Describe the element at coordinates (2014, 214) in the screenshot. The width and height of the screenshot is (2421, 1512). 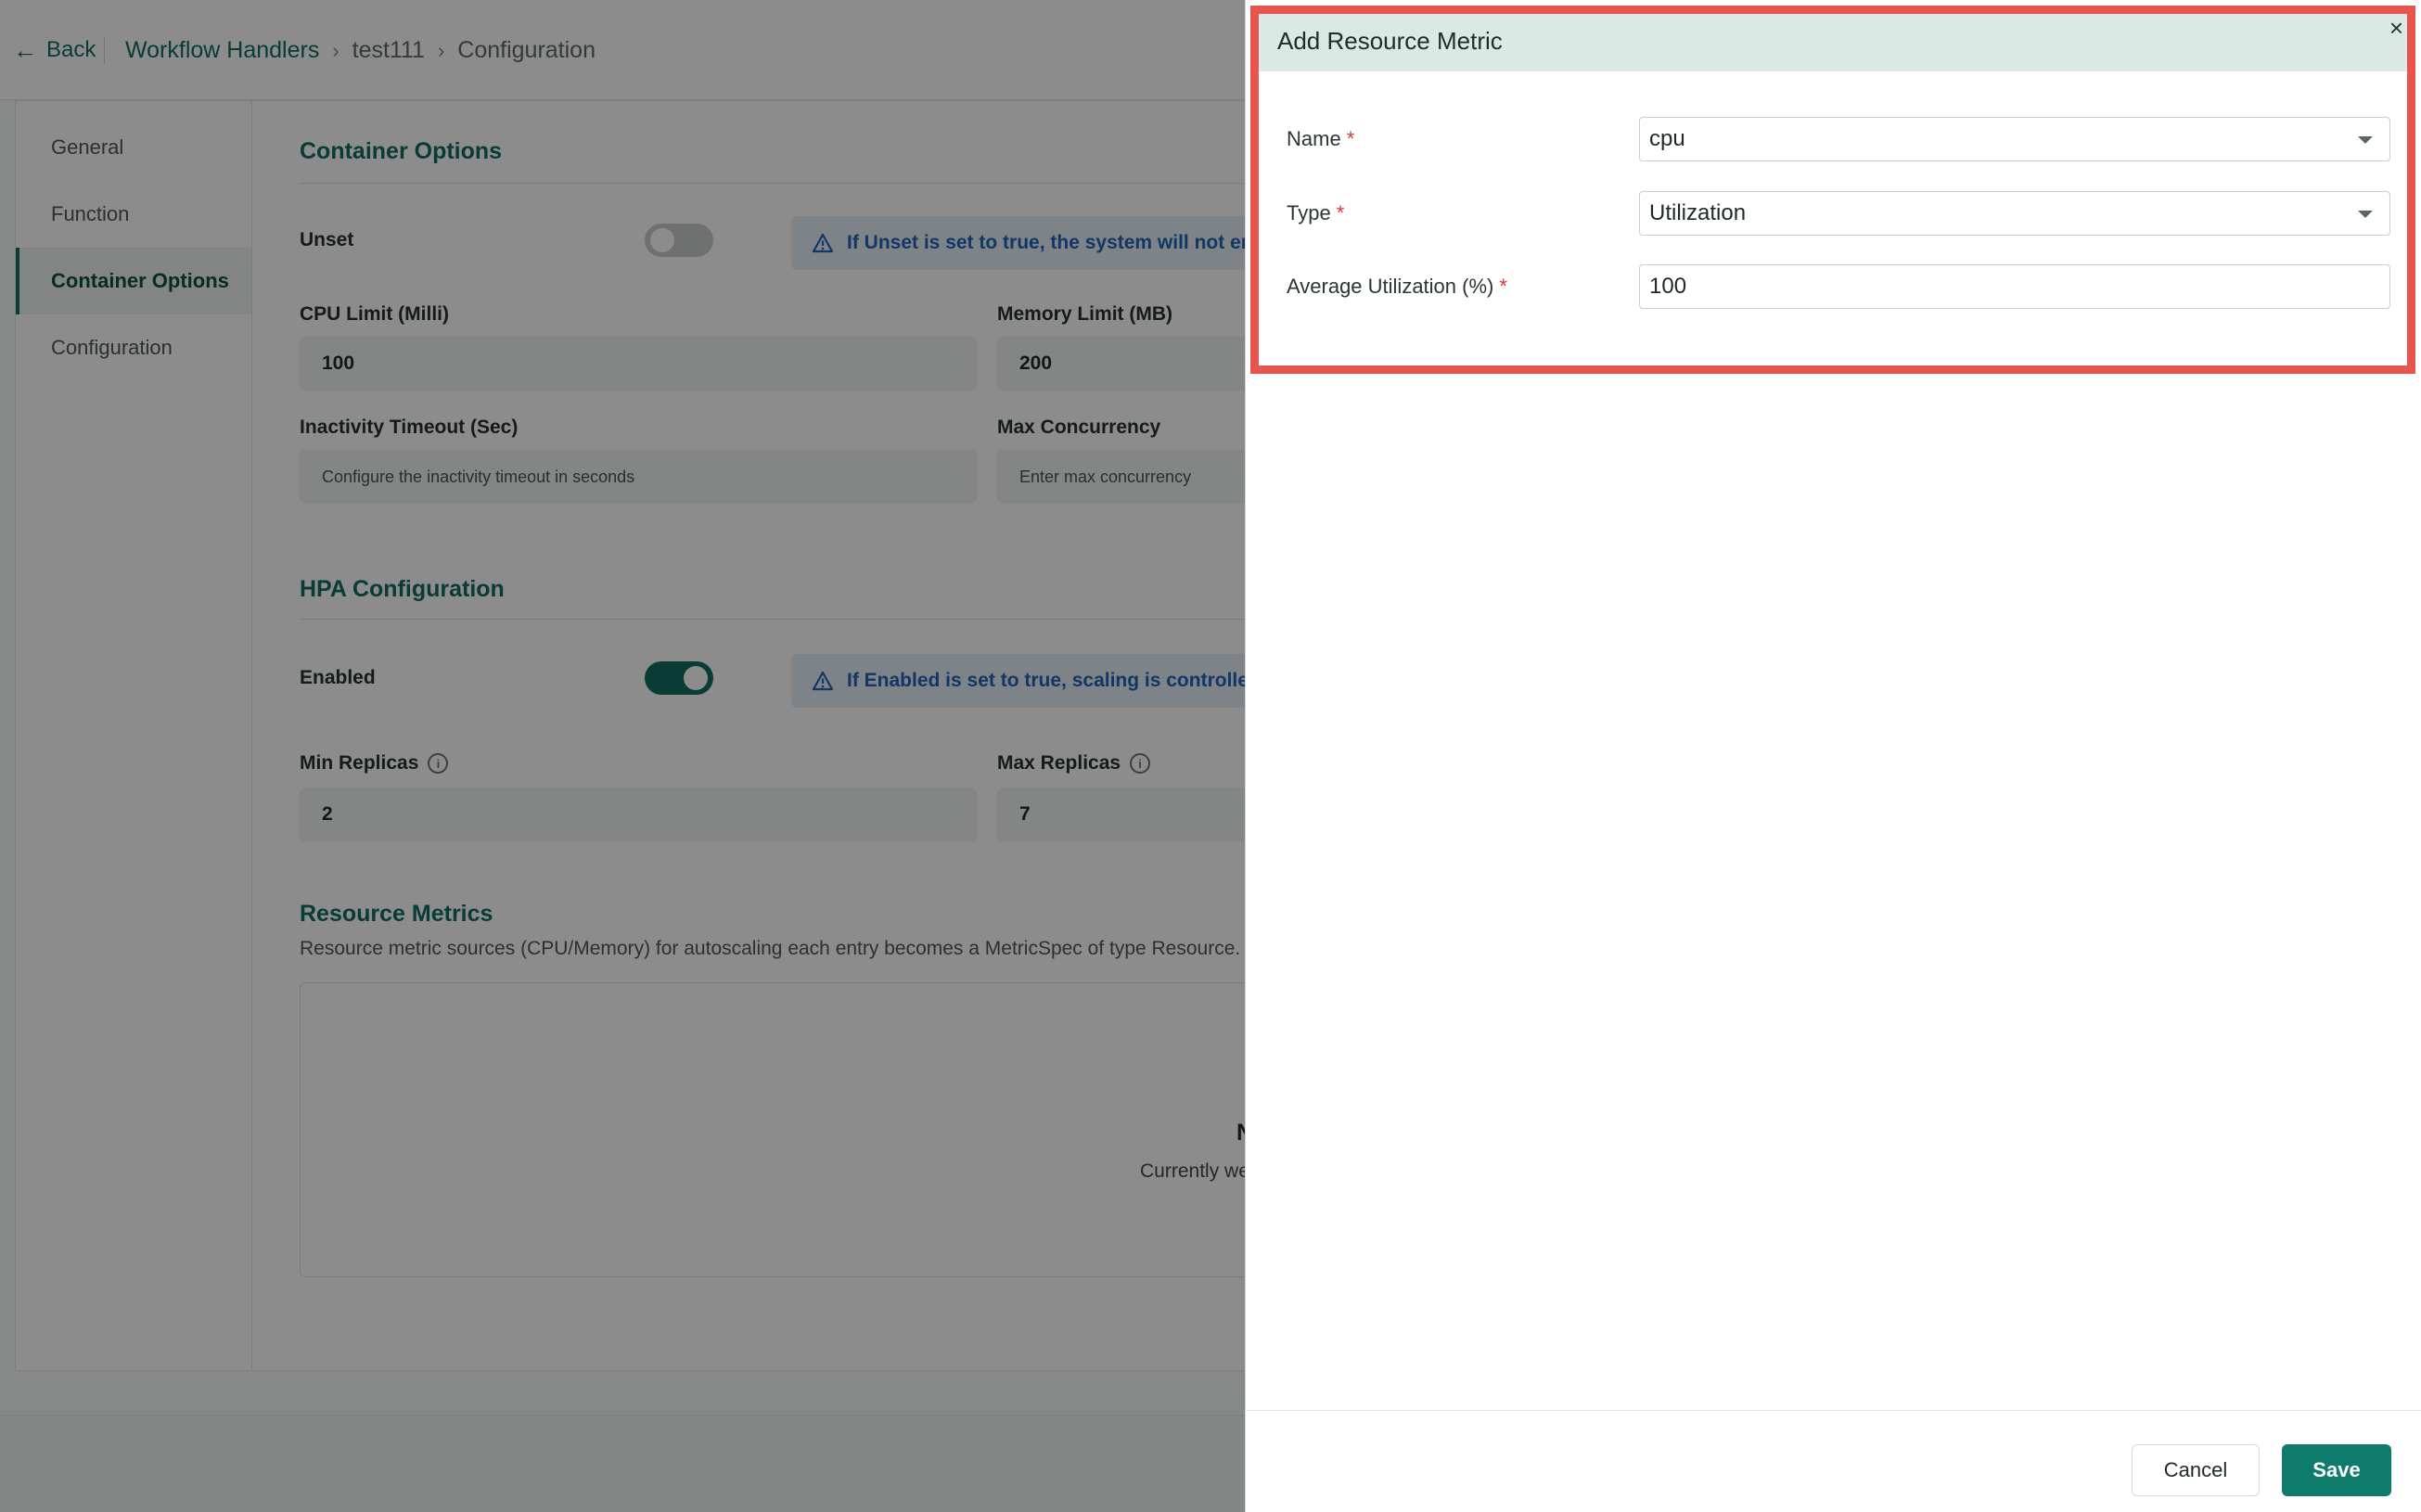
I see `type-select: Utilization` at that location.